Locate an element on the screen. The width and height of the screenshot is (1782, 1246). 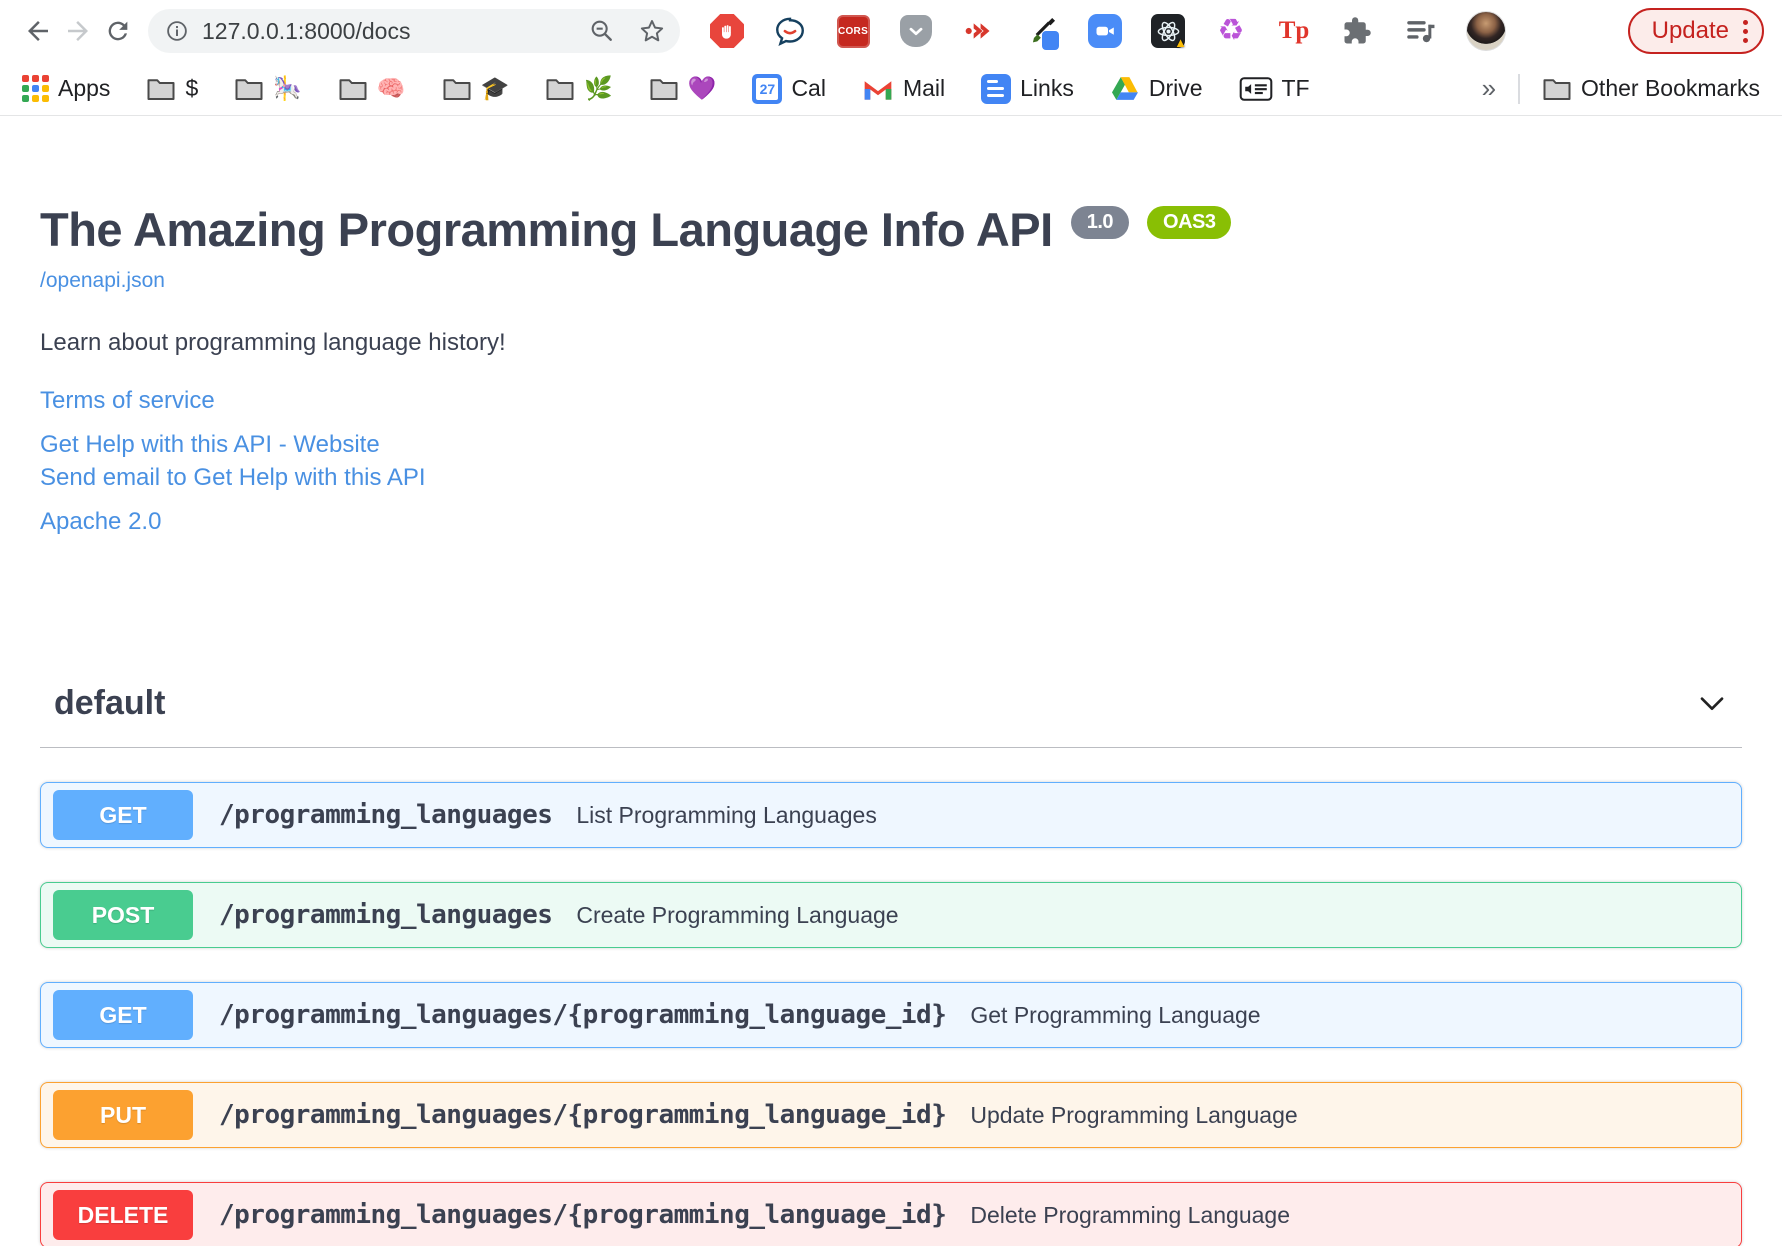
browser-toolbar: 127.0.0.1:8000/docs CORS ▲ ♻ Tp Update is located at coordinates (891, 31).